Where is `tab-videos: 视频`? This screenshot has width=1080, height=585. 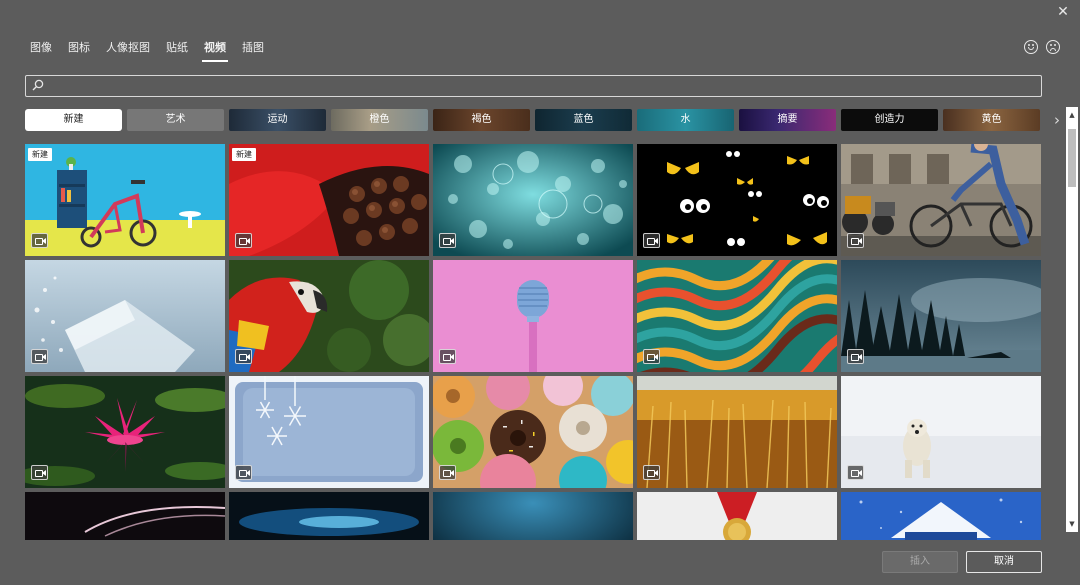
tab-videos: 视频 is located at coordinates (215, 50).